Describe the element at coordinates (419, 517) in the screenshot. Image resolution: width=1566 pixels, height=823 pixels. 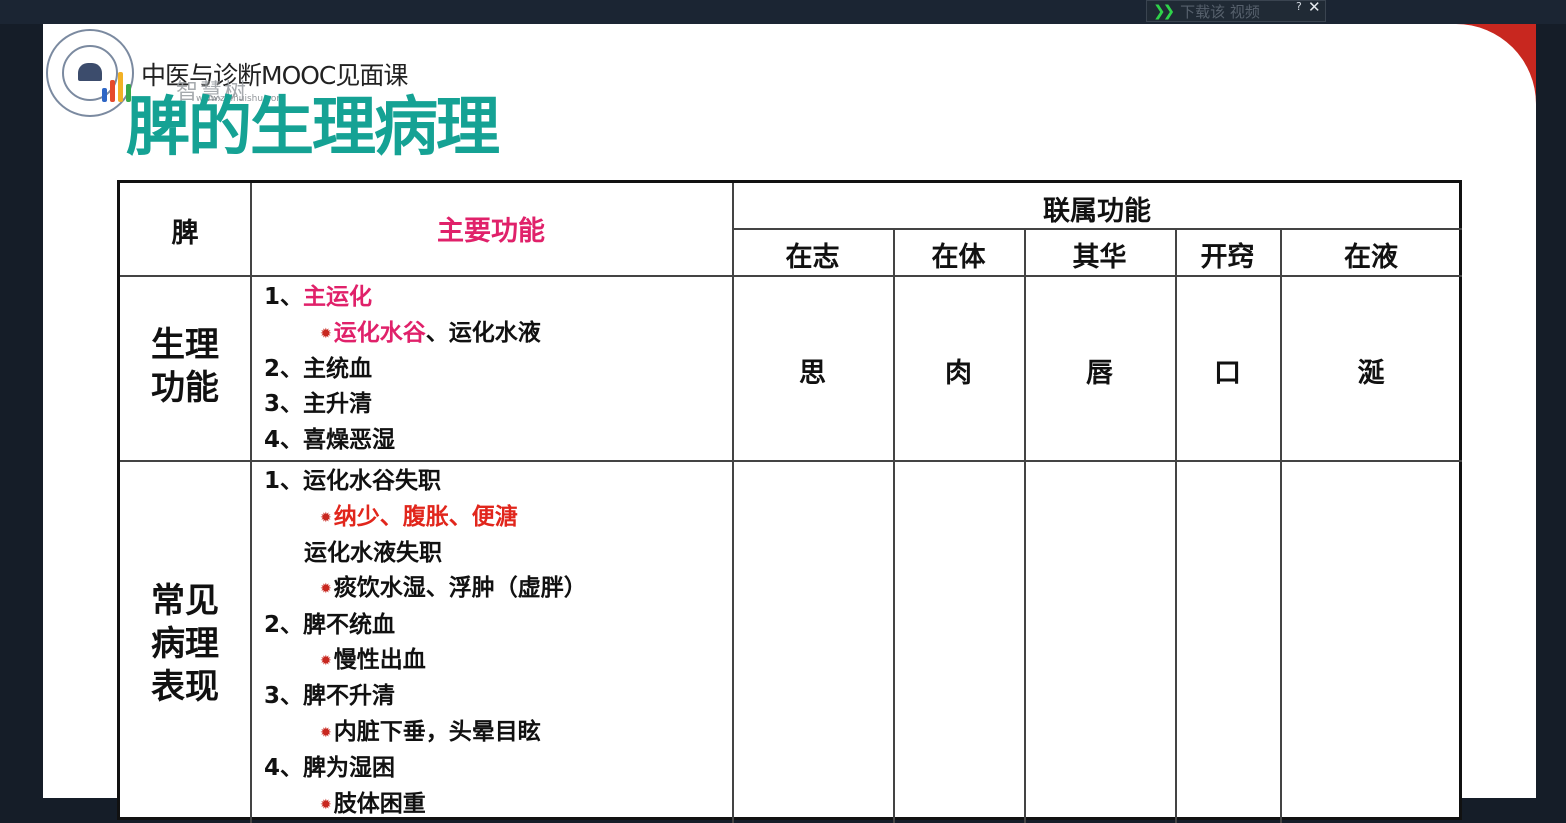
I see `pathology-item: ✹纳少、腹胀、便溏` at that location.